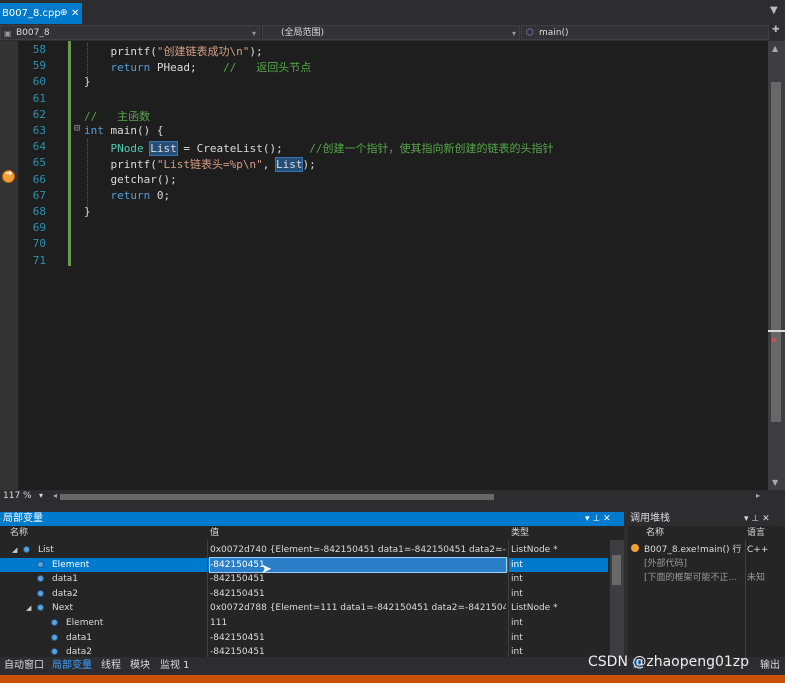 The width and height of the screenshot is (785, 683). What do you see at coordinates (706, 550) in the screenshot?
I see `callstack-row: B007_8.exe!main() 行 ... C++` at bounding box center [706, 550].